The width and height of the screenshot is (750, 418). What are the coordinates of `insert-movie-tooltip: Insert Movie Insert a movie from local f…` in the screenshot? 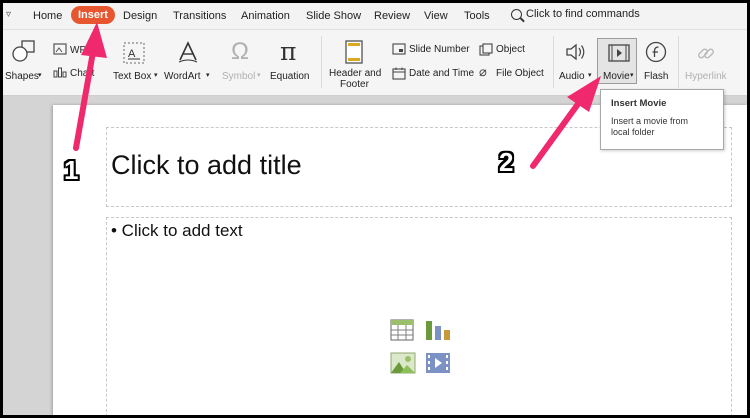 It's located at (662, 119).